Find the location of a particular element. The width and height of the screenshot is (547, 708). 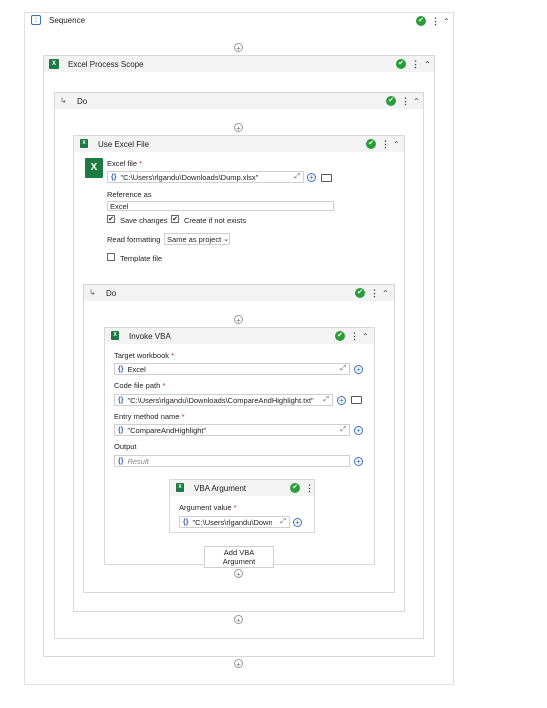

invoke-vba-title: Invoke VBA is located at coordinates (150, 336).